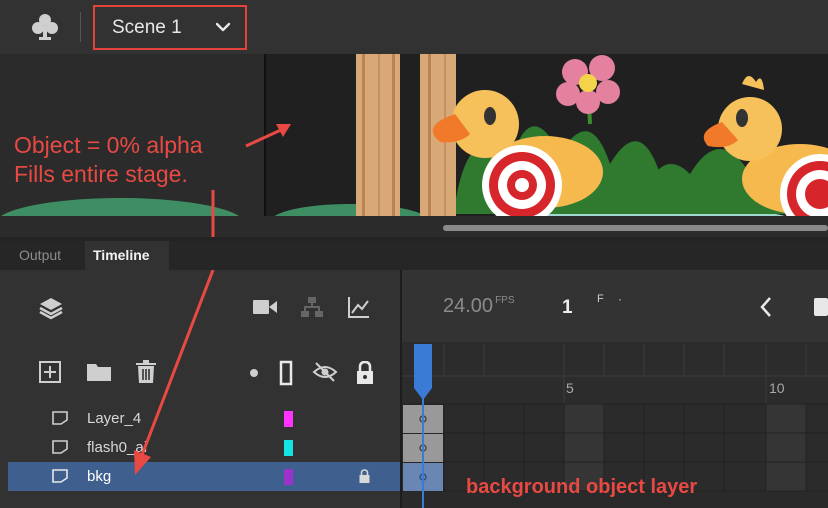 Image resolution: width=828 pixels, height=508 pixels. What do you see at coordinates (286, 373) in the screenshot?
I see `outline-toggle-icon` at bounding box center [286, 373].